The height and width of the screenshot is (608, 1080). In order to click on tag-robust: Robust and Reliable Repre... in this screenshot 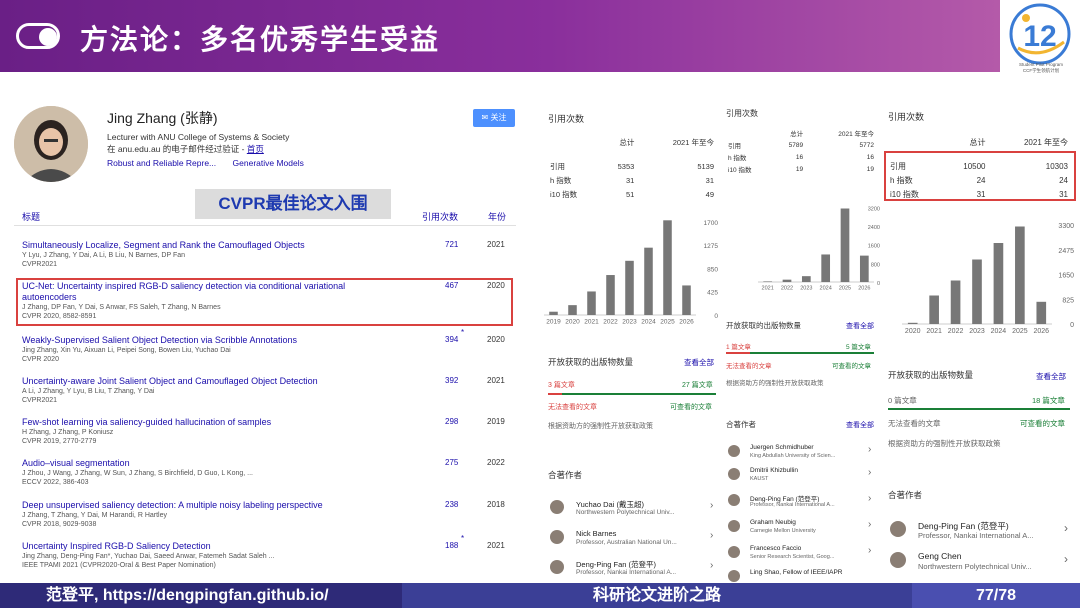, I will do `click(161, 163)`.